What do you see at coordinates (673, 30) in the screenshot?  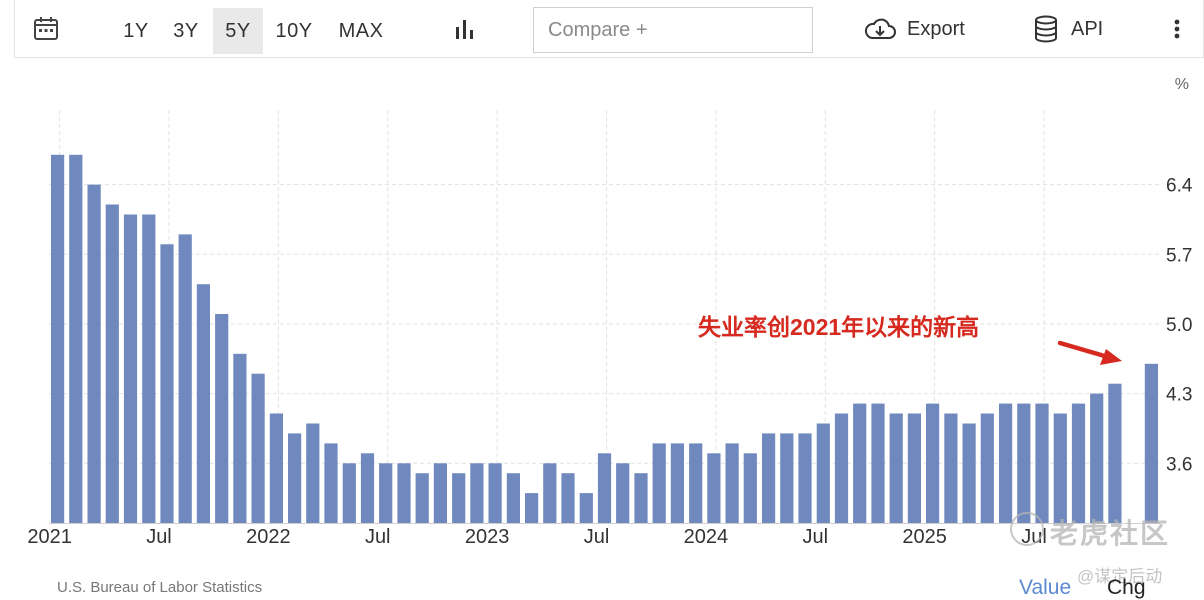 I see `compare-input` at bounding box center [673, 30].